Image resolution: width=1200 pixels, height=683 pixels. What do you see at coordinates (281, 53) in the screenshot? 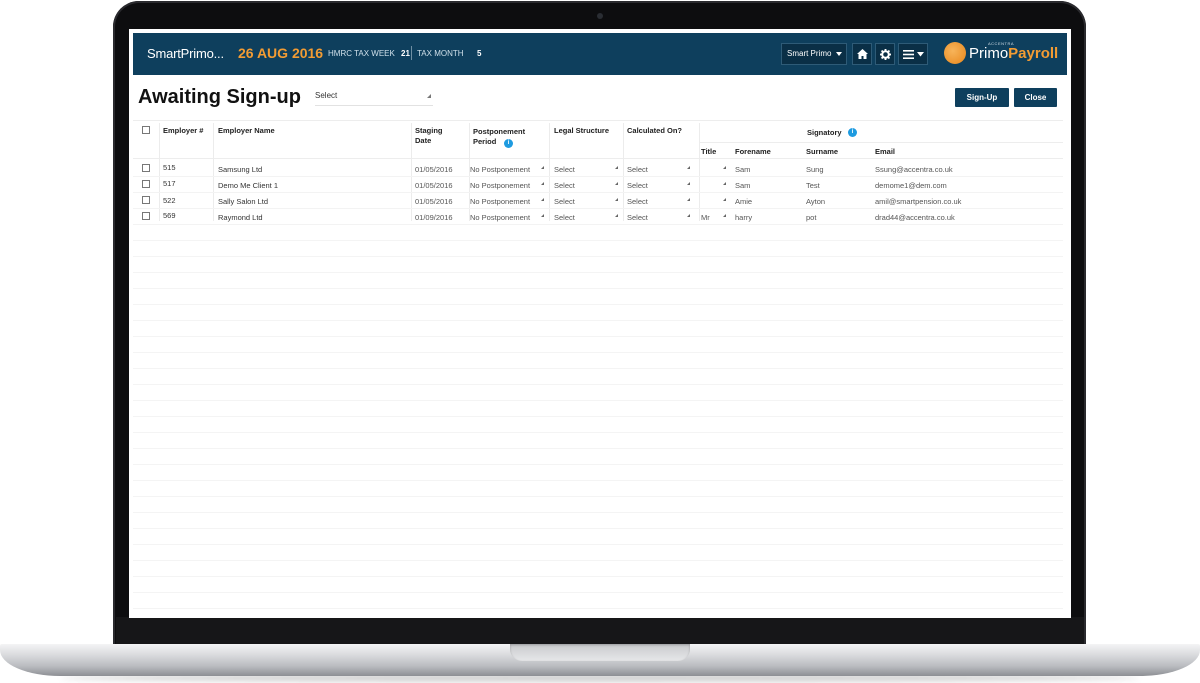
I see `current-date: 26 AUG 2016` at bounding box center [281, 53].